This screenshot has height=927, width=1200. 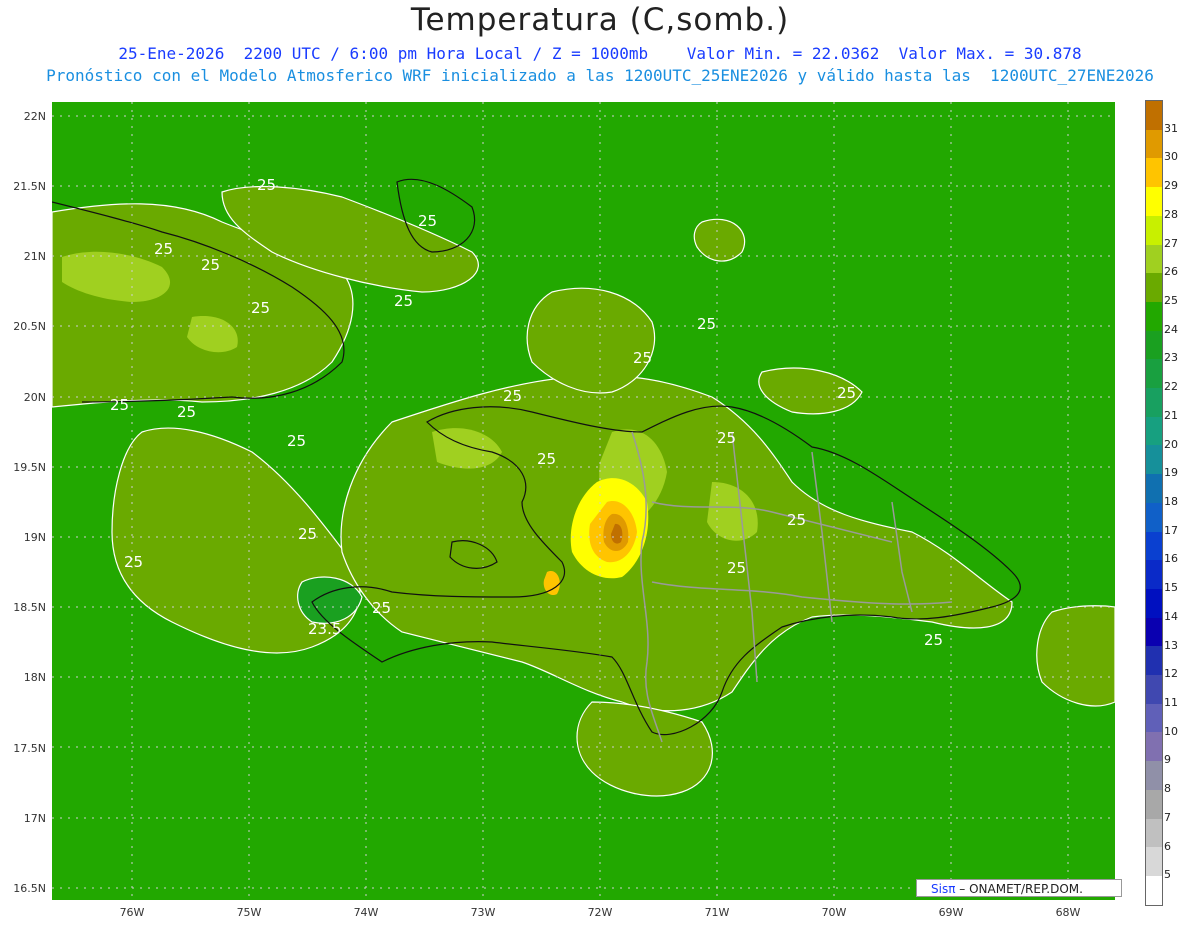 What do you see at coordinates (29, 326) in the screenshot?
I see `lat-label: 20.5N` at bounding box center [29, 326].